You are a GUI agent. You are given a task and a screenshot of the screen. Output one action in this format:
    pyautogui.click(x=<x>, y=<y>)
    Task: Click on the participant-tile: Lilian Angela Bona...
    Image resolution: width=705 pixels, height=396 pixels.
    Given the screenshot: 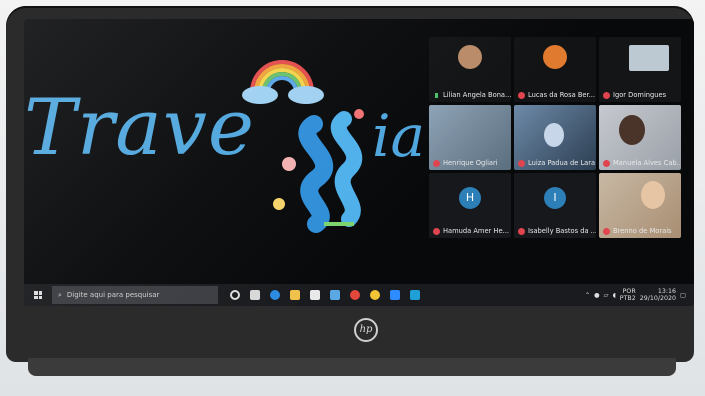 What is the action you would take?
    pyautogui.click(x=470, y=69)
    